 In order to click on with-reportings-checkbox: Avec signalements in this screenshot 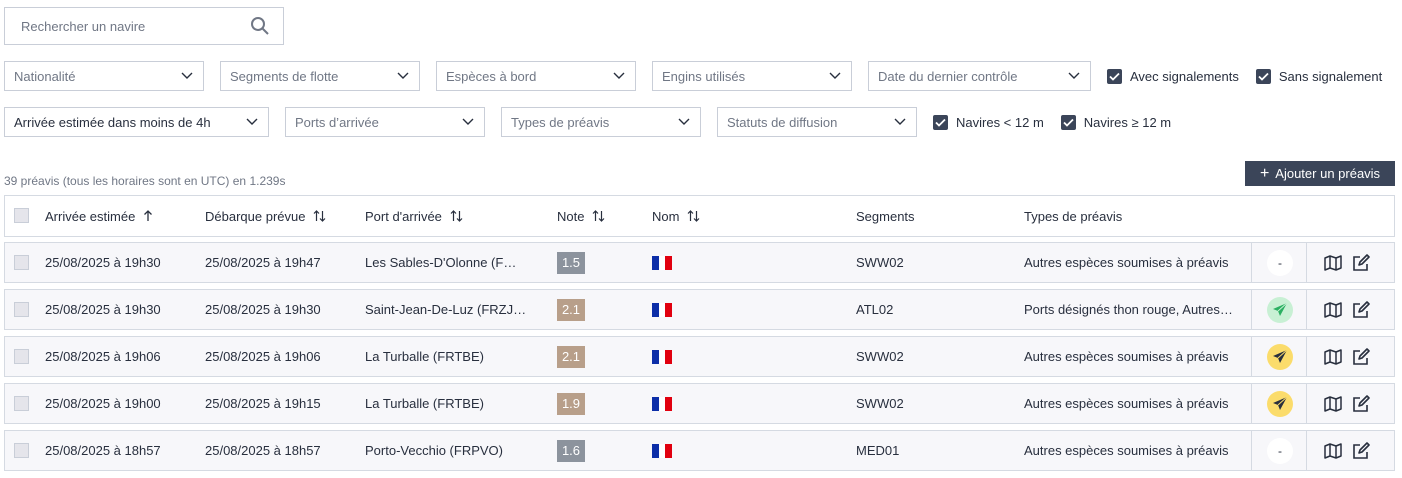, I will do `click(1173, 76)`.